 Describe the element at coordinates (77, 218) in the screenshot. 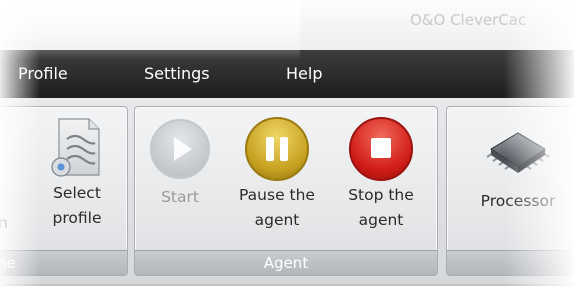

I see `select-profile-label-2: profile` at that location.